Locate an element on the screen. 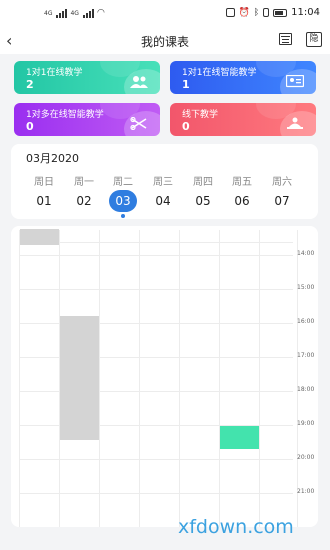 This screenshot has width=330, height=550. month-label: 03月2020 is located at coordinates (52, 158).